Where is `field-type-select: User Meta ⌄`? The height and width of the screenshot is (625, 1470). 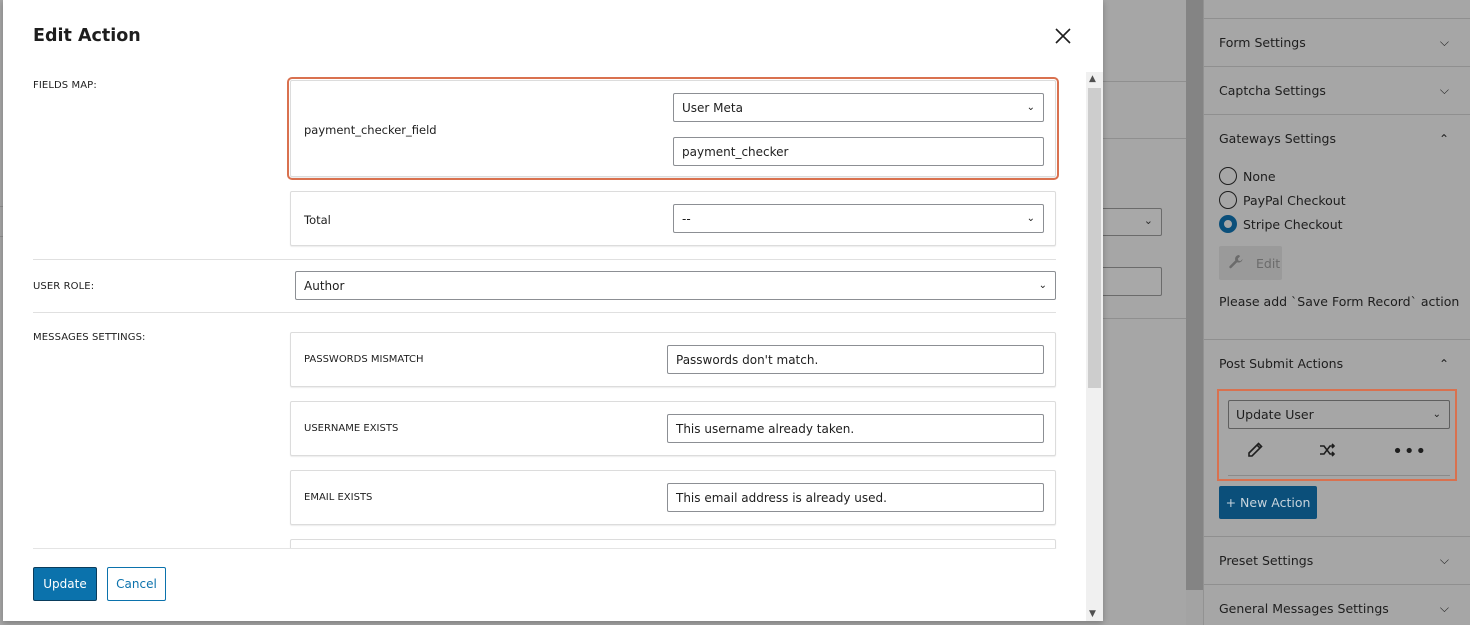
field-type-select: User Meta ⌄ is located at coordinates (858, 107).